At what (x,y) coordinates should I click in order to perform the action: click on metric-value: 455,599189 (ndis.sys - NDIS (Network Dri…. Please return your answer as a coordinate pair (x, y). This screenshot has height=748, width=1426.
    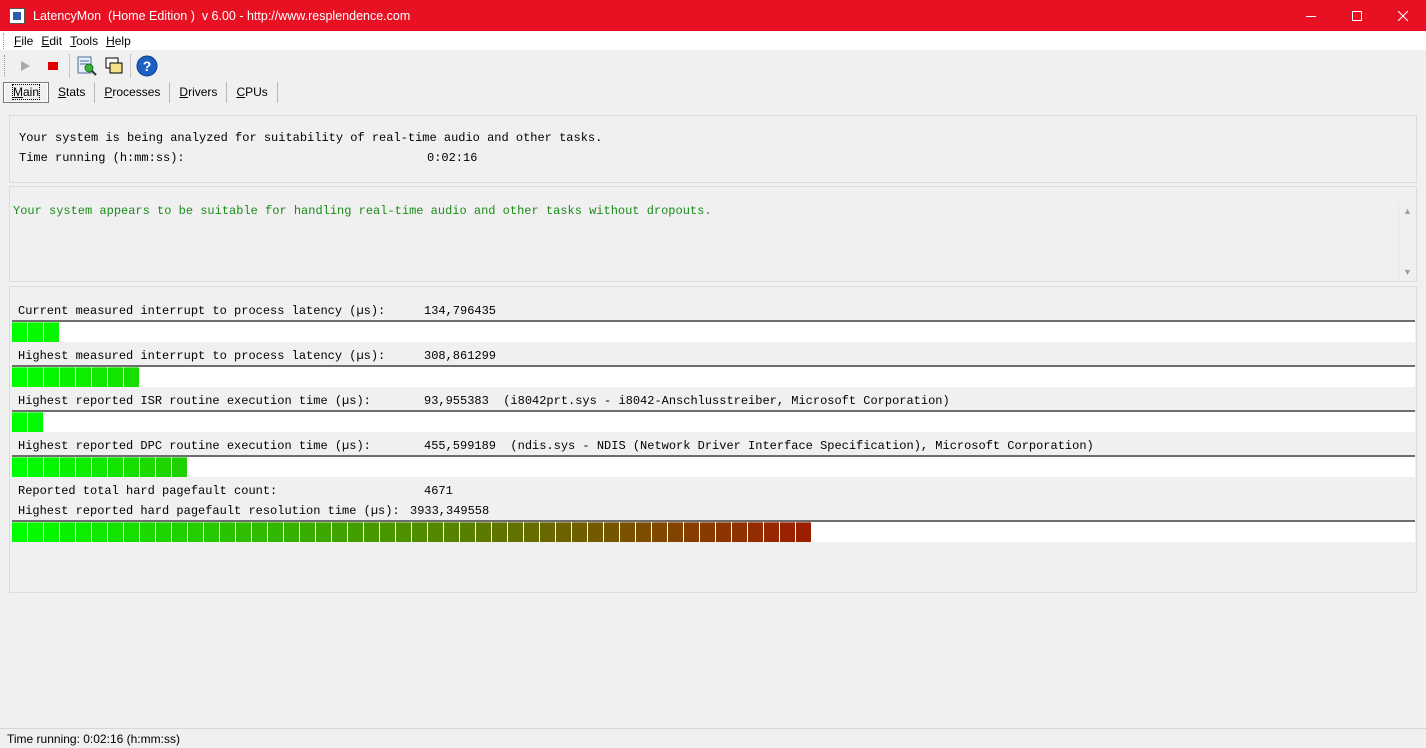
    Looking at the image, I should click on (759, 446).